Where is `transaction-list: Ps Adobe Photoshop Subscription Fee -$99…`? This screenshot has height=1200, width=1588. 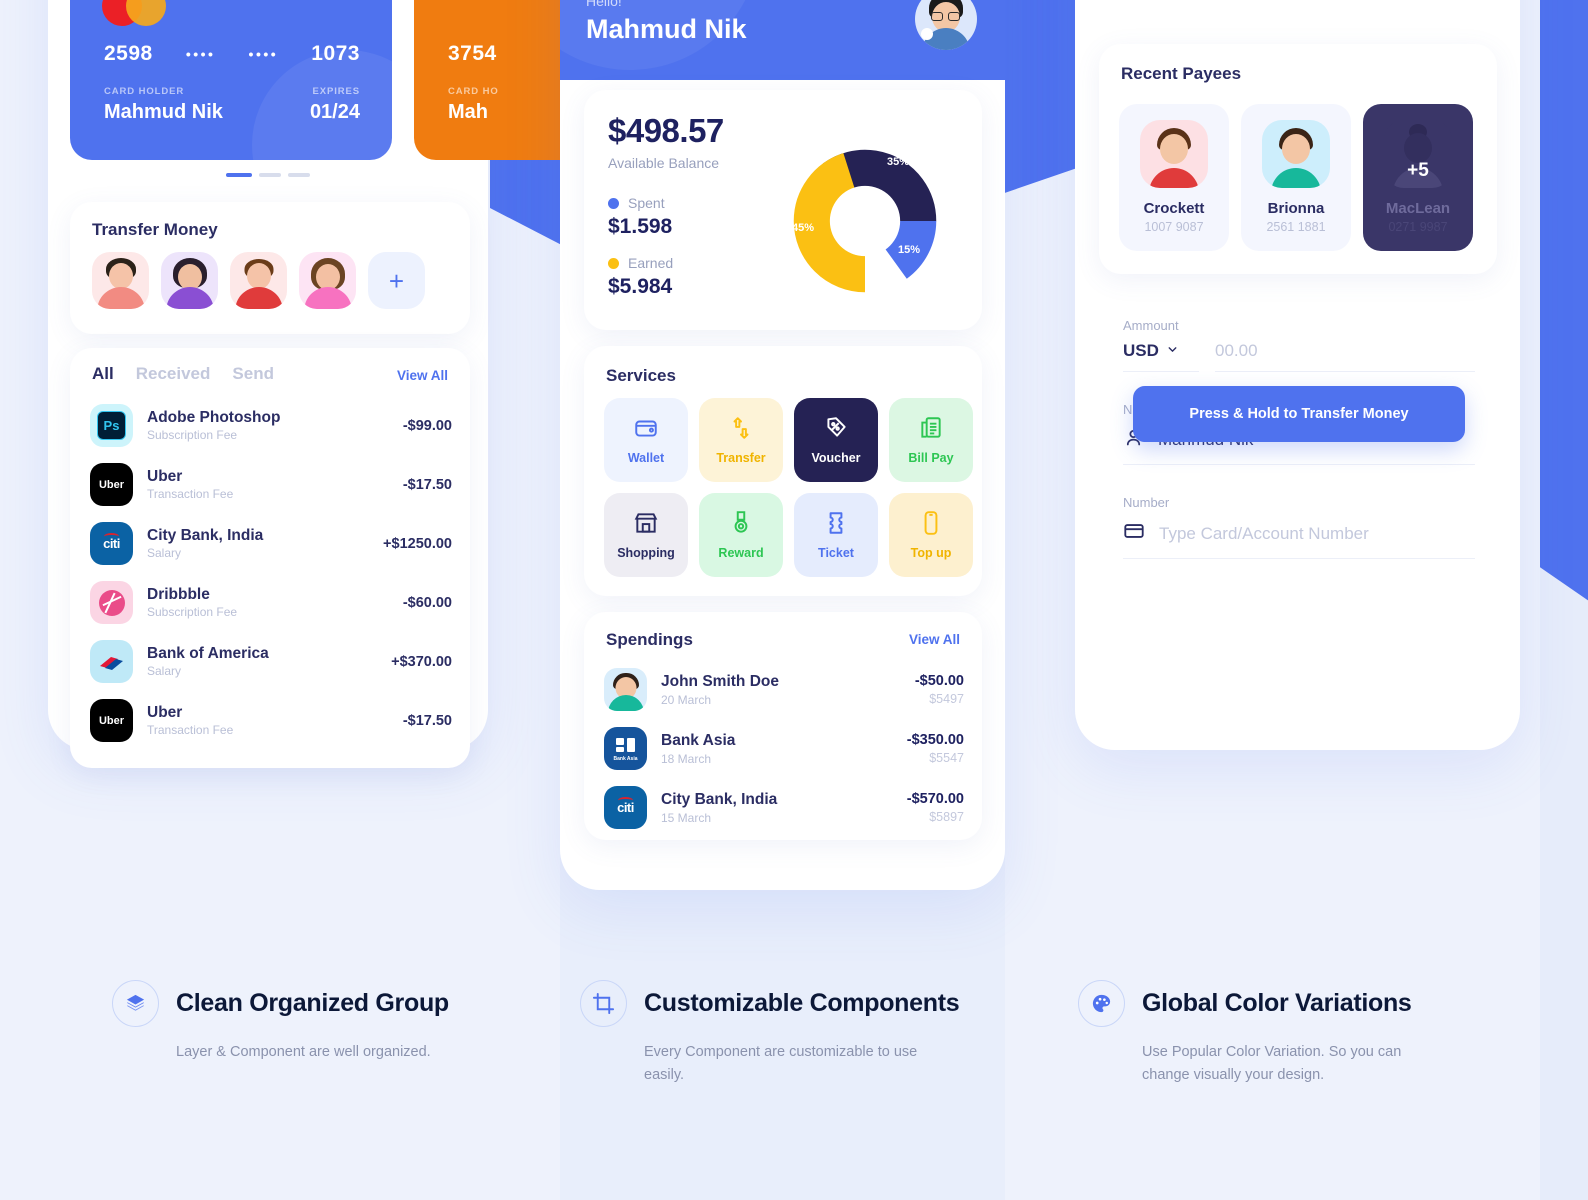
transaction-list: Ps Adobe Photoshop Subscription Fee -$99… is located at coordinates (271, 573).